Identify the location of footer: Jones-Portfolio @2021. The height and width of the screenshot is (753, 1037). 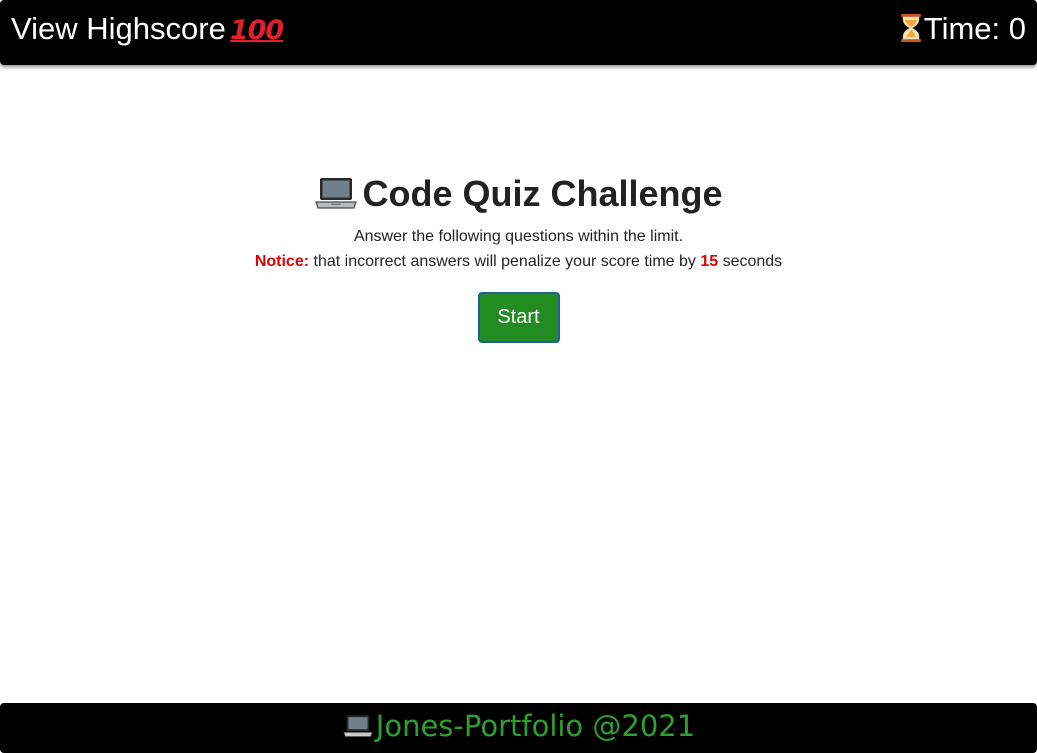
(518, 728).